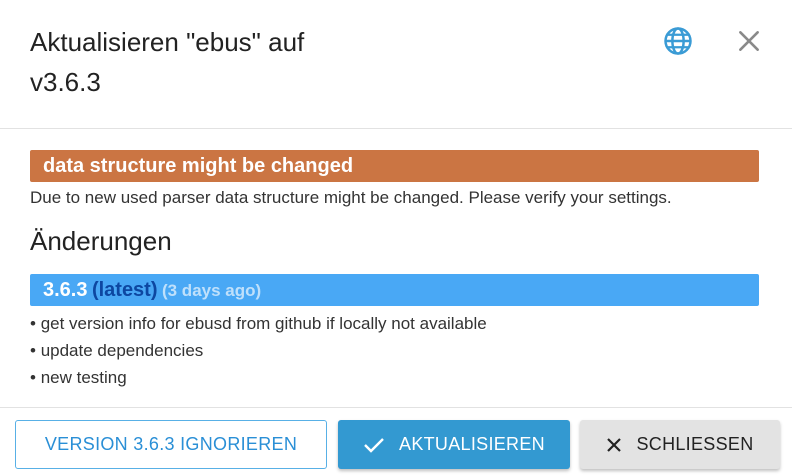 The height and width of the screenshot is (475, 792). Describe the element at coordinates (374, 445) in the screenshot. I see `check-icon` at that location.